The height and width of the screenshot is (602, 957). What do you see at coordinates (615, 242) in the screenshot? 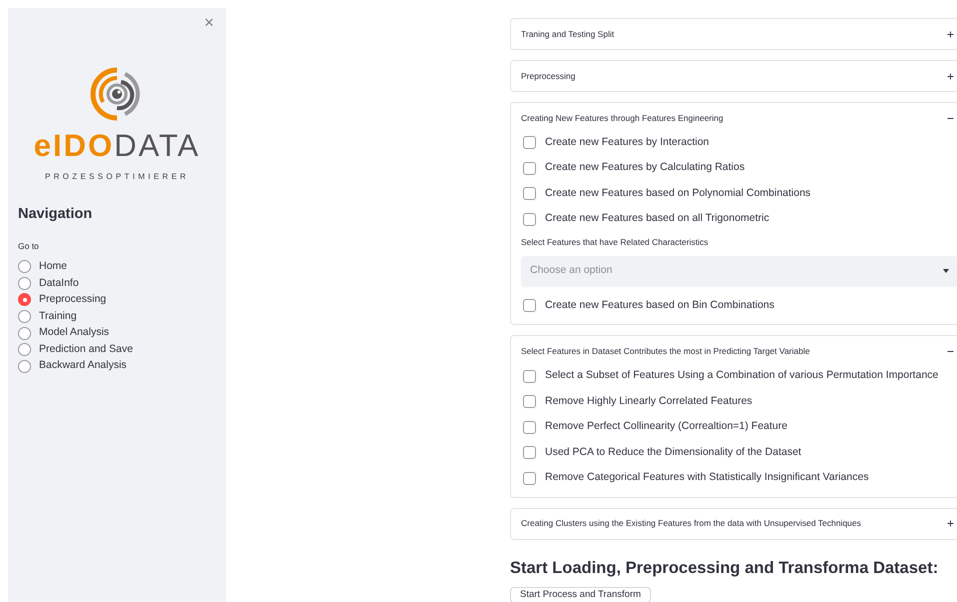
I see `select-label: Select Features that have Related Characteristics` at bounding box center [615, 242].